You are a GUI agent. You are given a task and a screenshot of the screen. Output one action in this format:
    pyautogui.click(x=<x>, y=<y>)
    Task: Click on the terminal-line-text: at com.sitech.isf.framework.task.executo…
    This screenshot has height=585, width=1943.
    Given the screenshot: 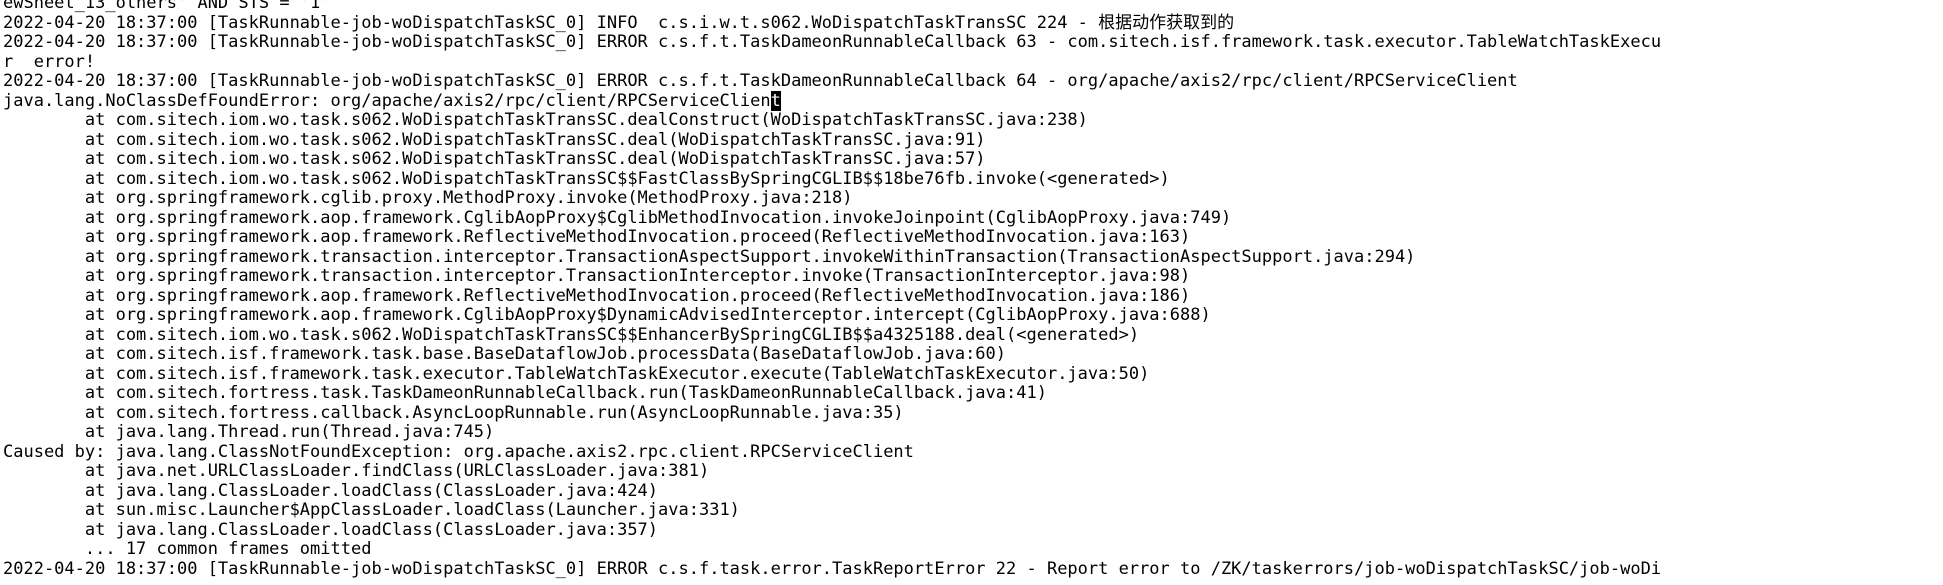 What is the action you would take?
    pyautogui.click(x=576, y=373)
    